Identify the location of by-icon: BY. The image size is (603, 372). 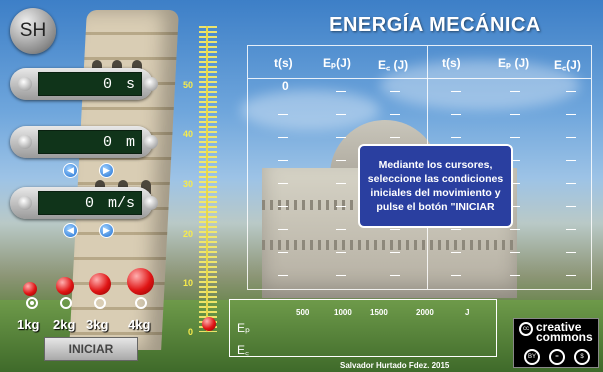
(532, 357).